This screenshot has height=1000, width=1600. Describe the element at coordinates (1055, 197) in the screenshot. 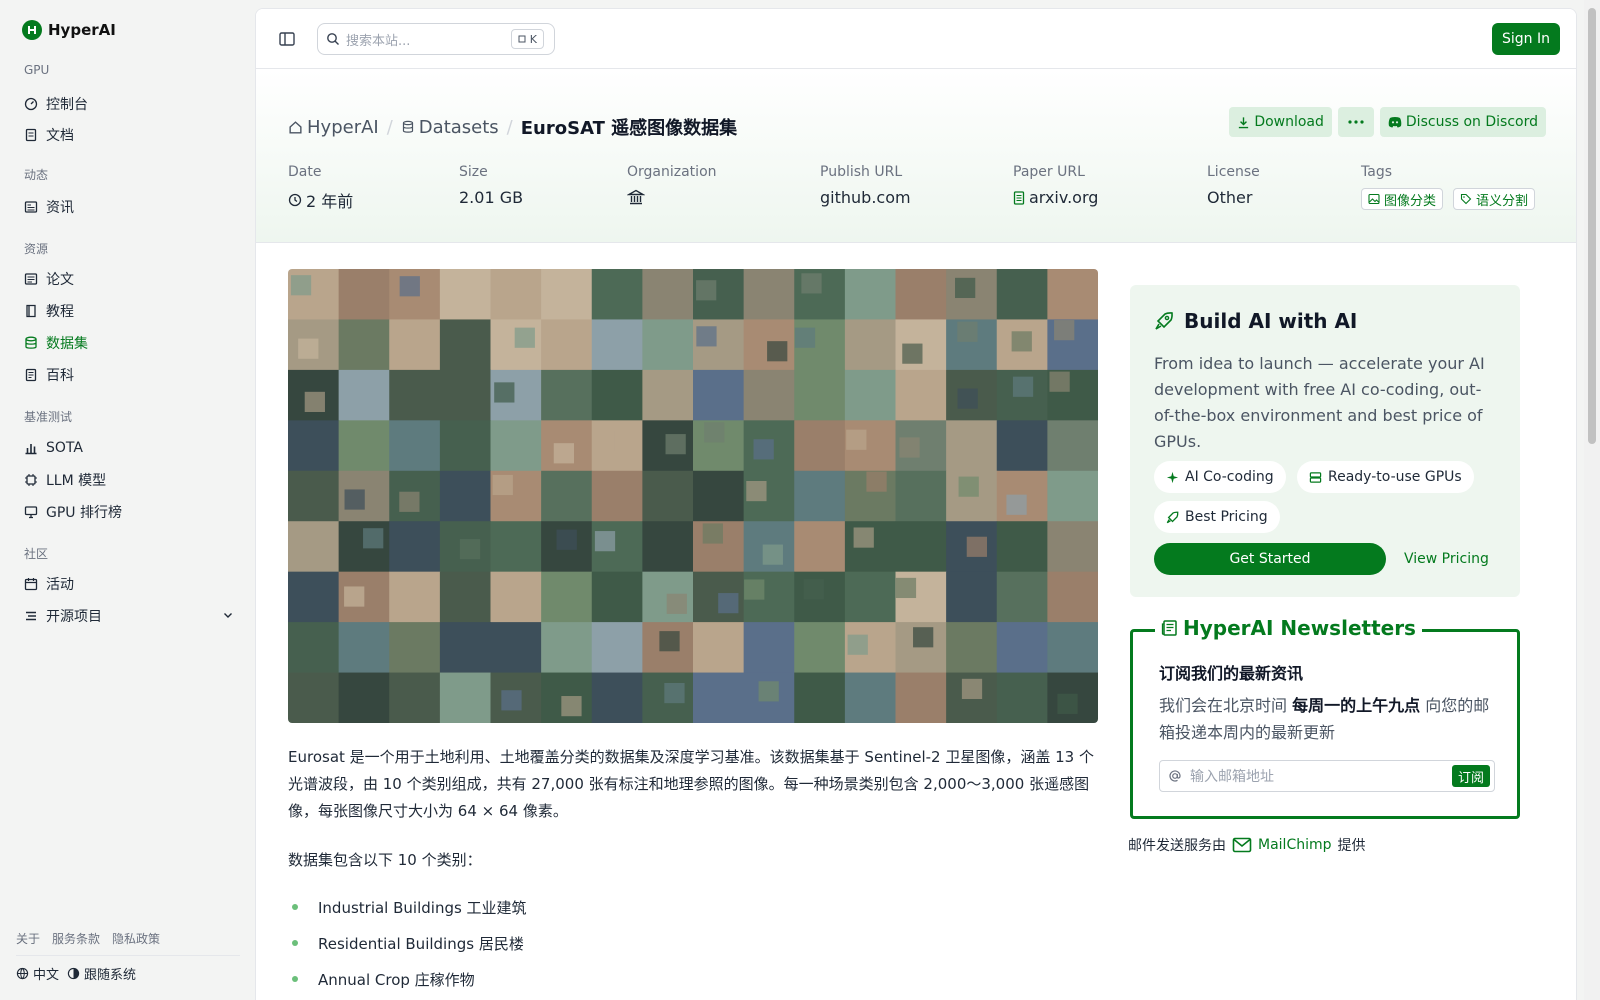

I see `paper-url-link: arxiv.org` at that location.